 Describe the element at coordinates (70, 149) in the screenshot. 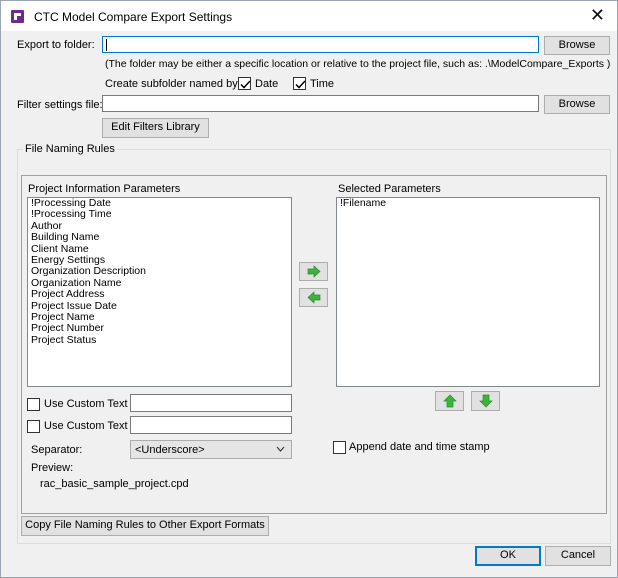

I see `file-naming-rules-title: File Naming Rules` at that location.